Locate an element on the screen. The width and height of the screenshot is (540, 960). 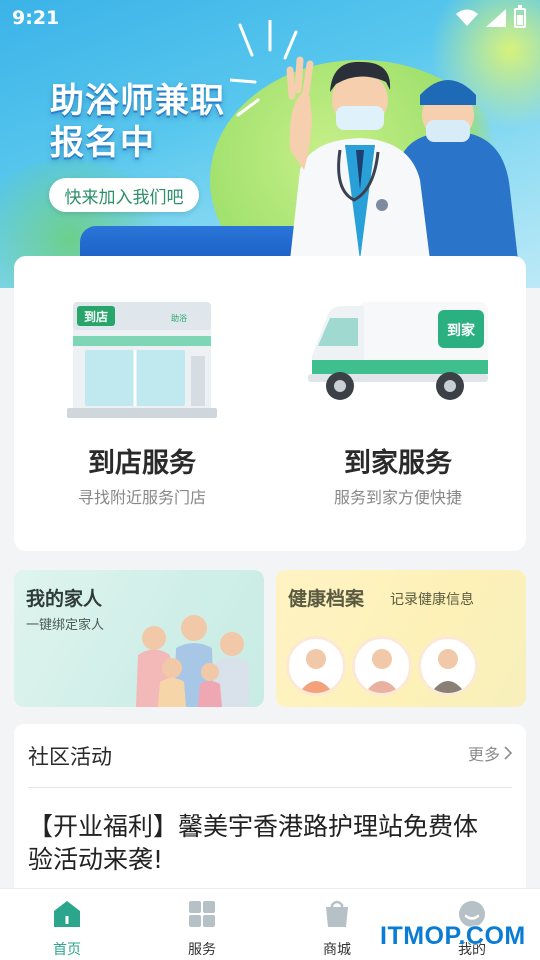
signal-icon is located at coordinates (496, 18).